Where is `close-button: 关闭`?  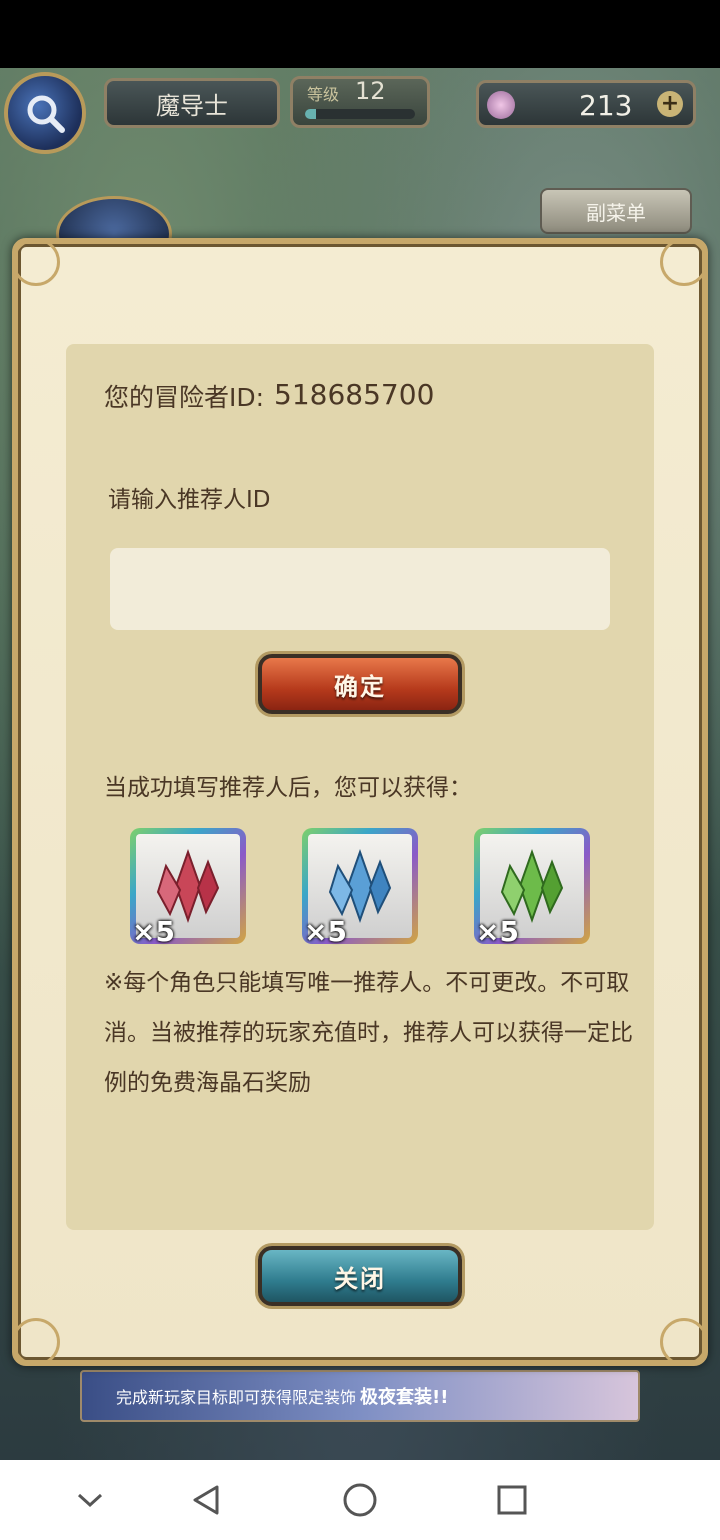 close-button: 关闭 is located at coordinates (360, 1276).